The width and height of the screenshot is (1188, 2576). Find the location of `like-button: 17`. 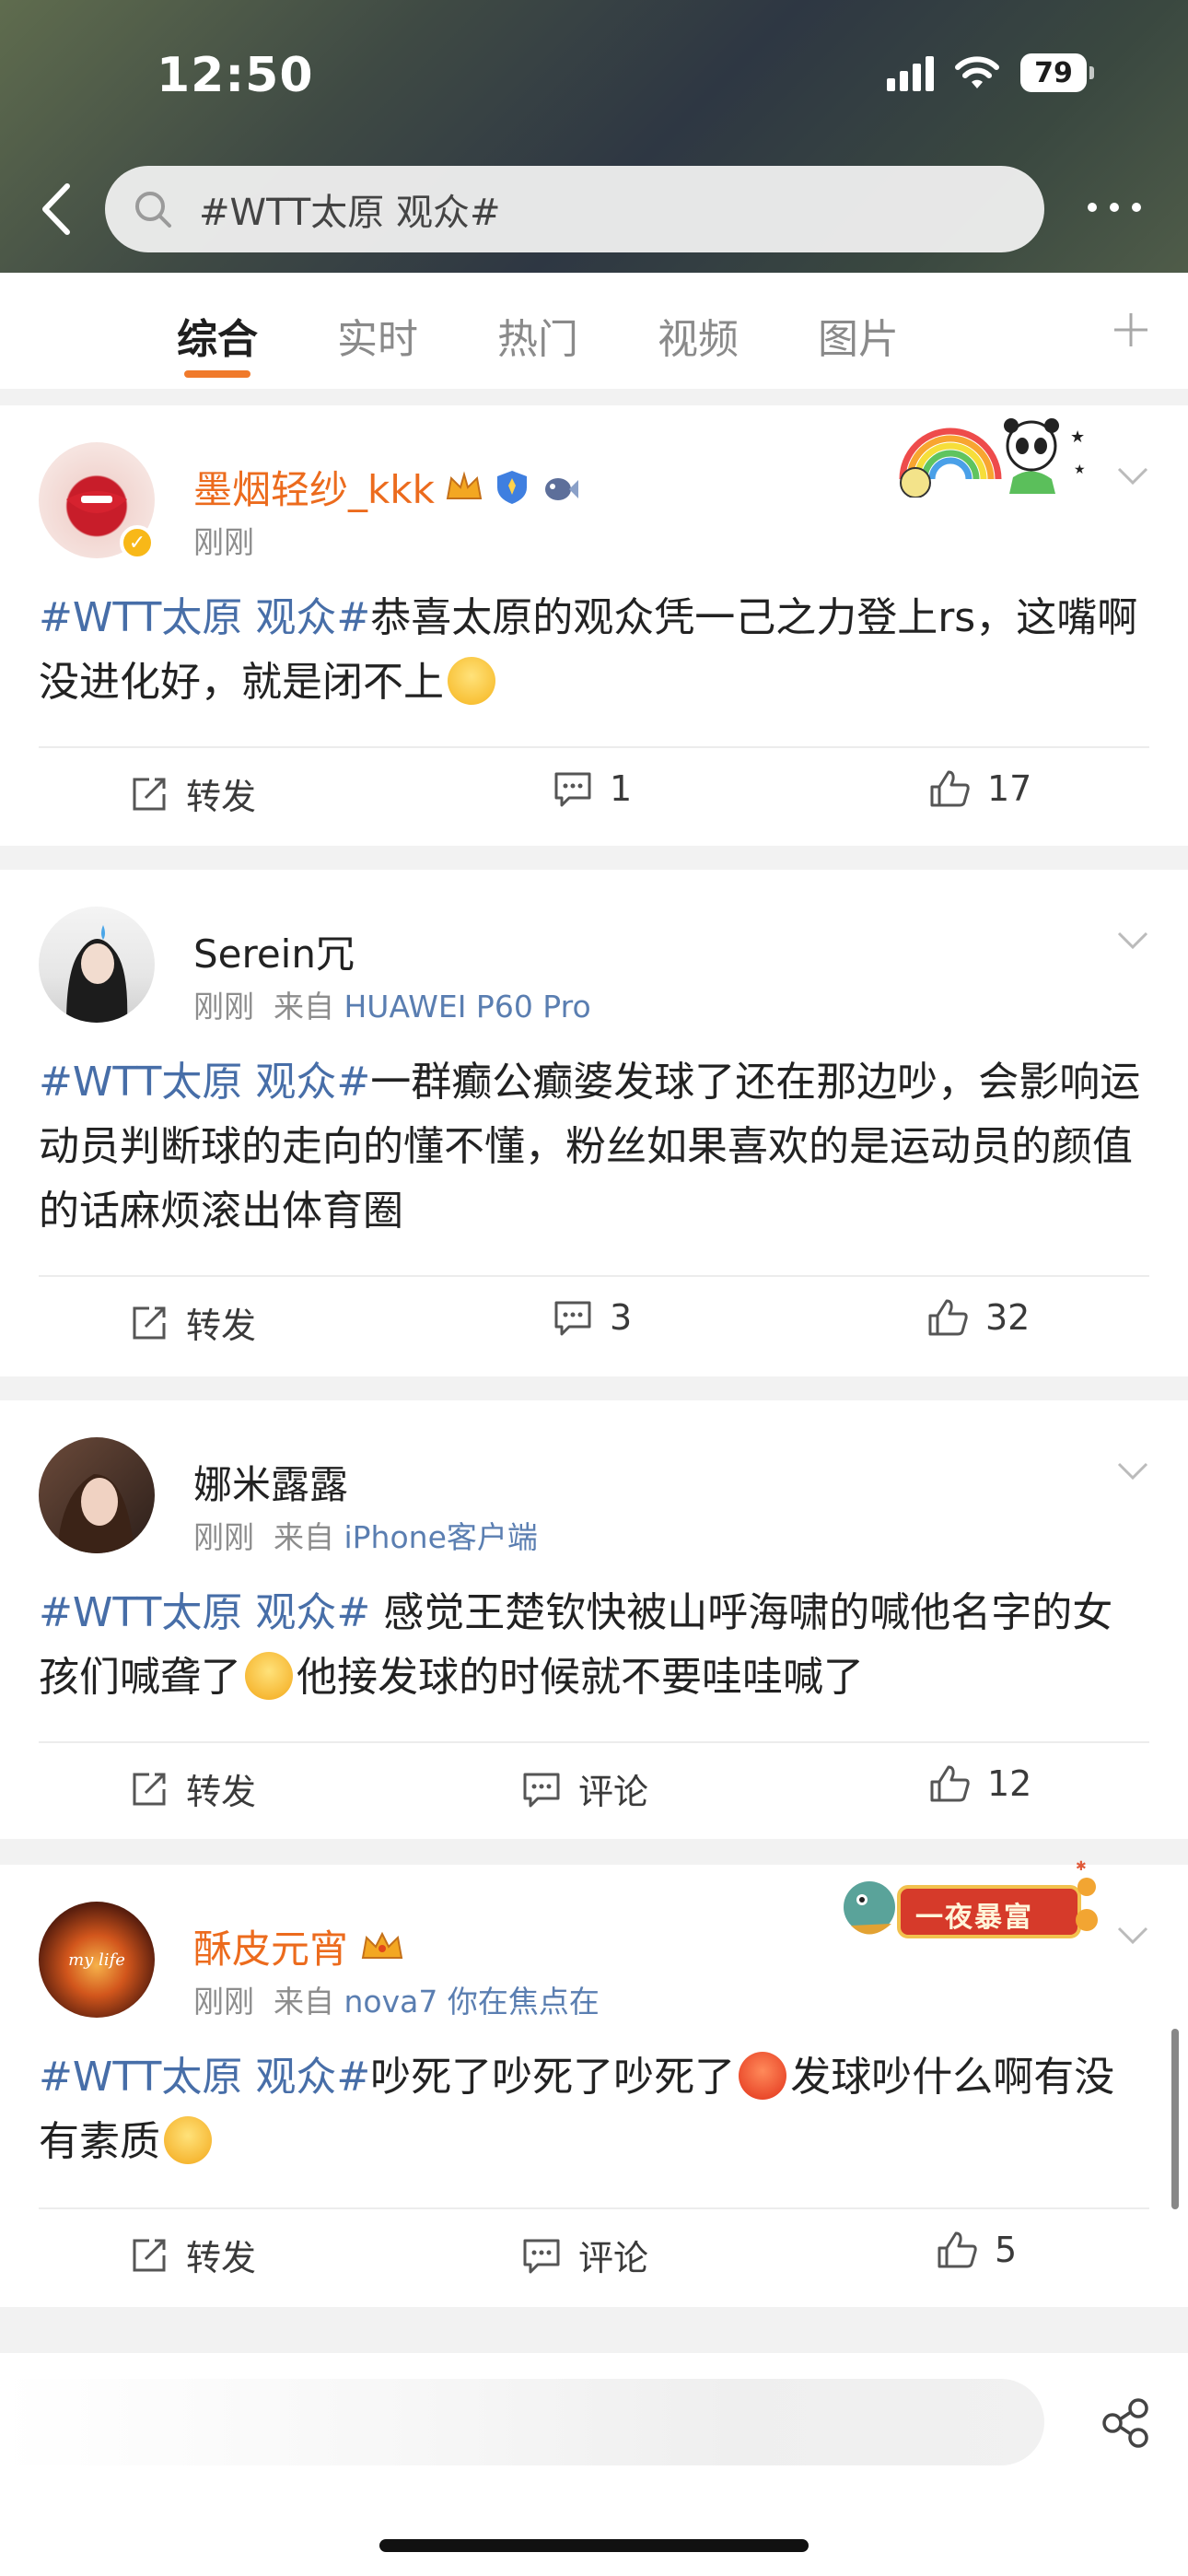

like-button: 17 is located at coordinates (979, 788).